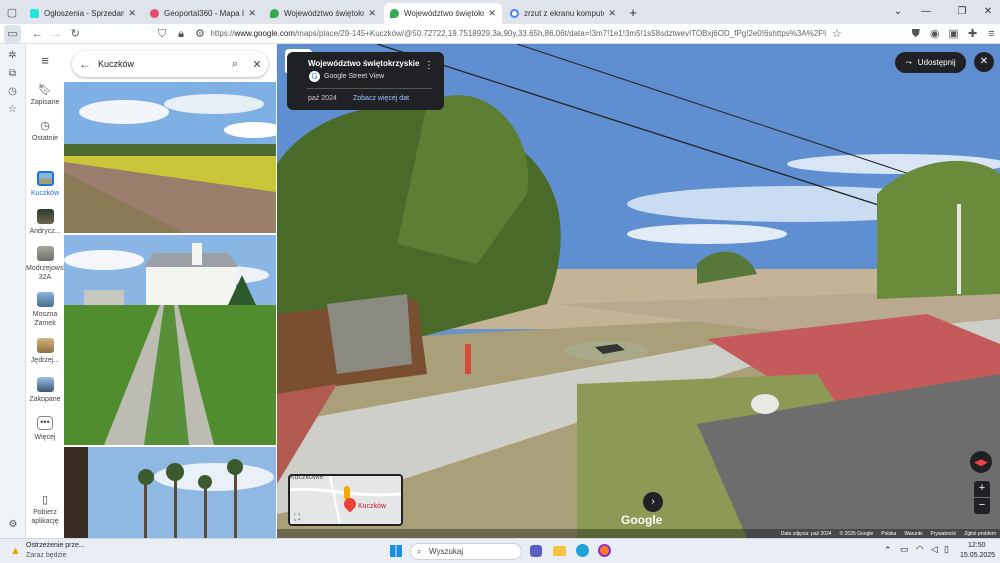 This screenshot has width=1000, height=563. I want to click on rail-item-saved: 🔖︎ Zapisane, so click(45, 96).